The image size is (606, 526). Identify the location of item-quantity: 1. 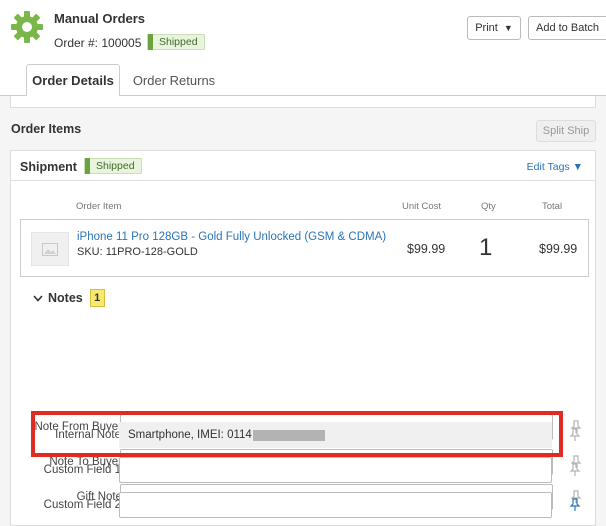
(486, 247).